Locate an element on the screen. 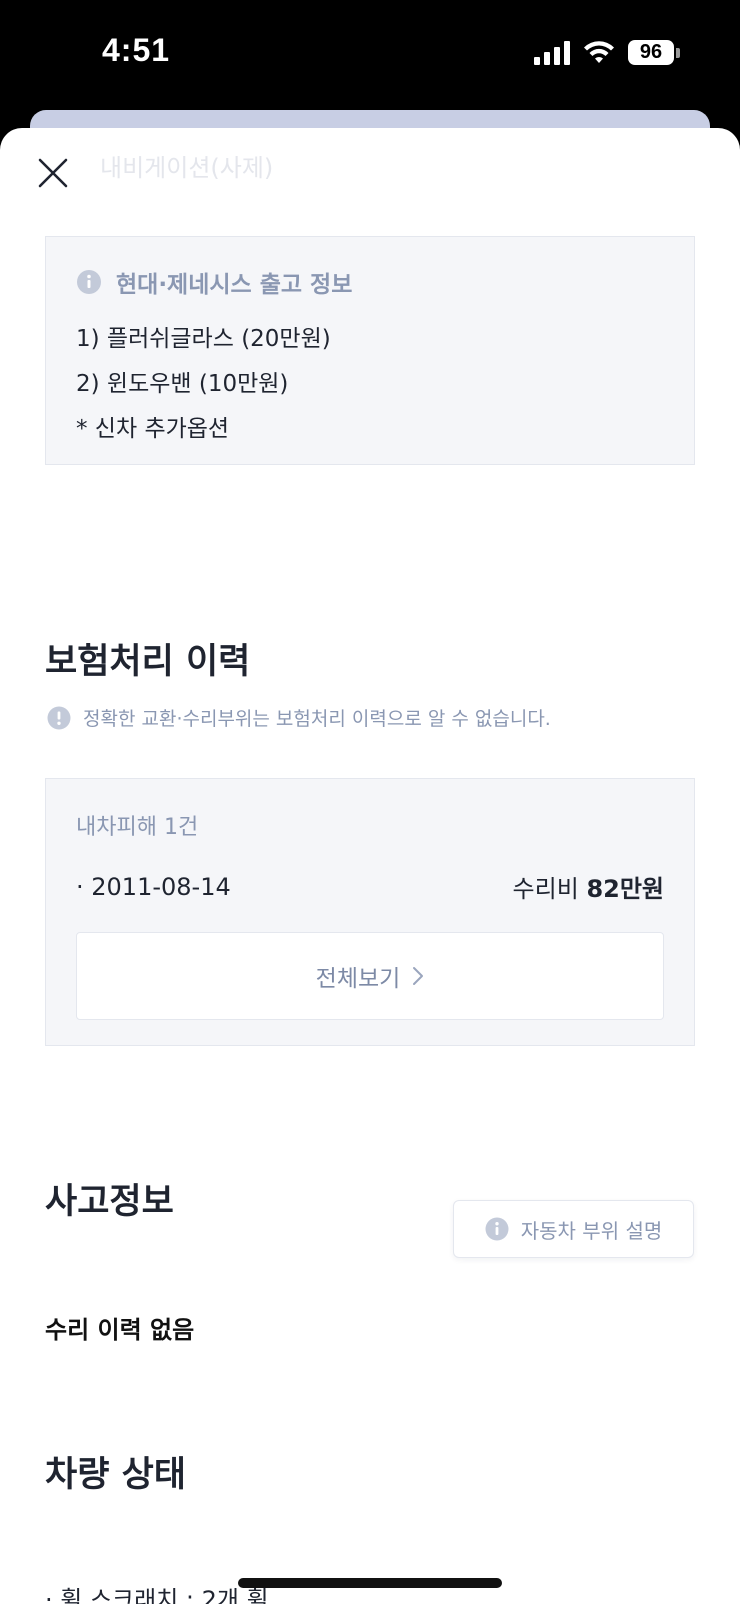 The height and width of the screenshot is (1604, 740). cellular-signal-icon is located at coordinates (552, 52).